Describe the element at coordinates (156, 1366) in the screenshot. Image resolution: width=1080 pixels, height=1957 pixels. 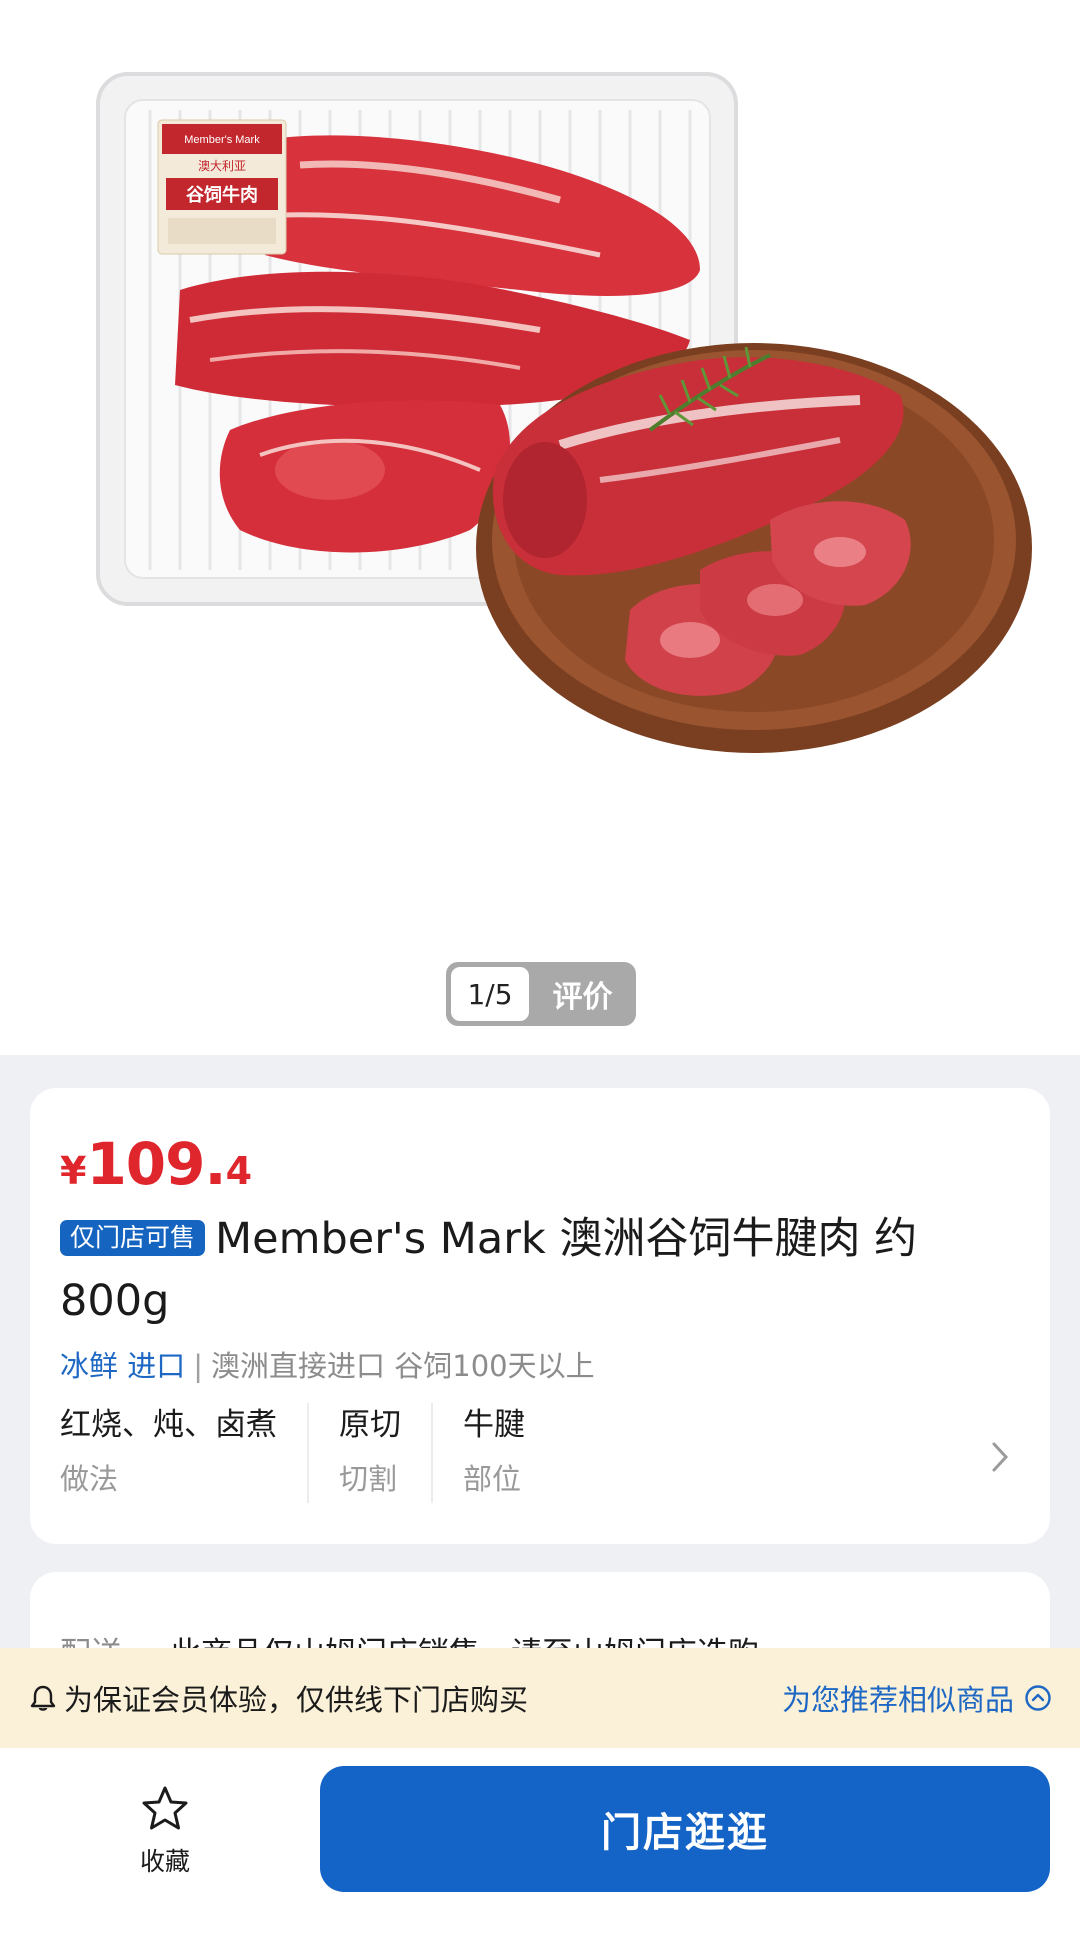
I see `attr-imported: 进口` at that location.